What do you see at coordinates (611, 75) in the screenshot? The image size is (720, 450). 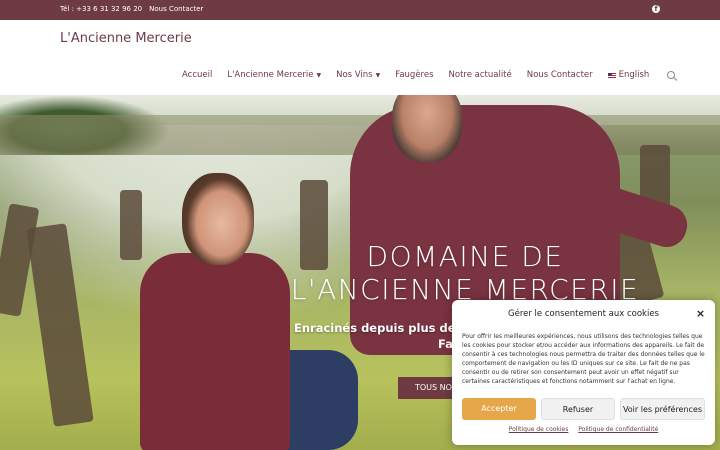 I see `us-flag-icon` at bounding box center [611, 75].